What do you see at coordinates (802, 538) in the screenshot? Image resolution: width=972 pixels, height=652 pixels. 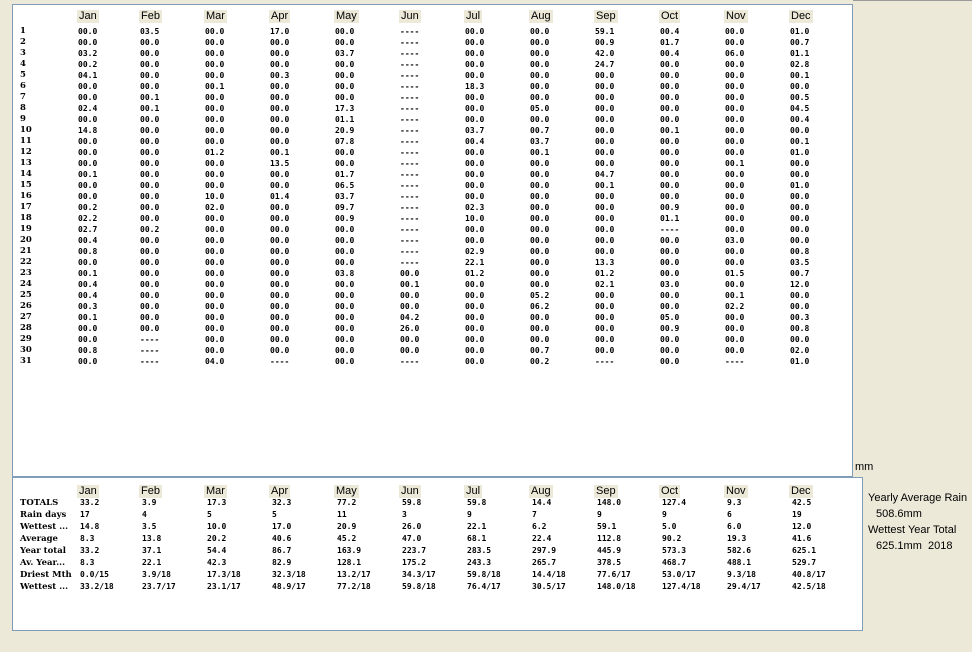 I see `summary-value-cell: 41.6` at bounding box center [802, 538].